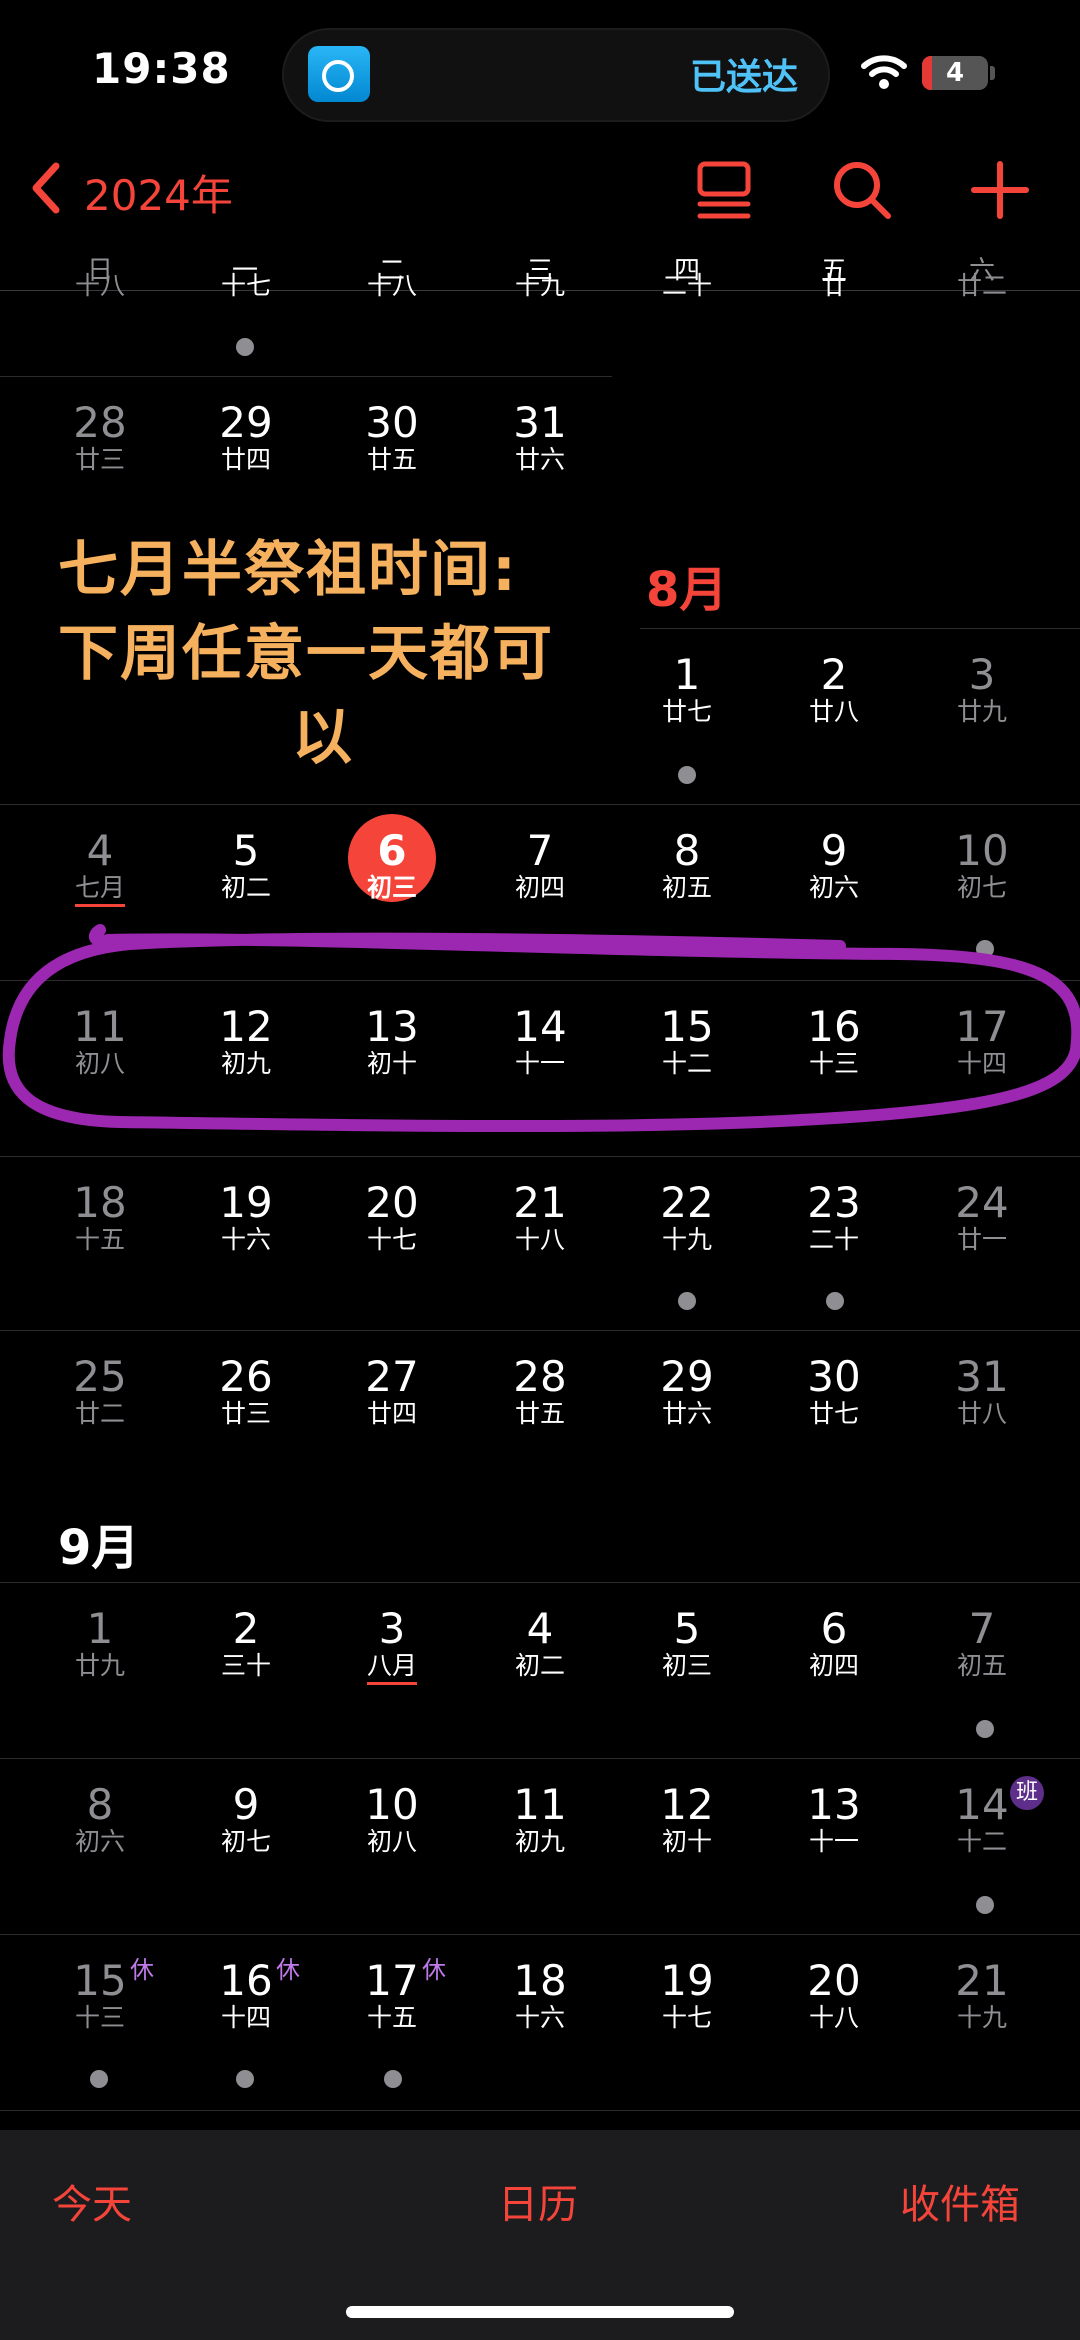 The image size is (1080, 2340). I want to click on annotation-line-1: 七月半祭祖时间:, so click(288, 570).